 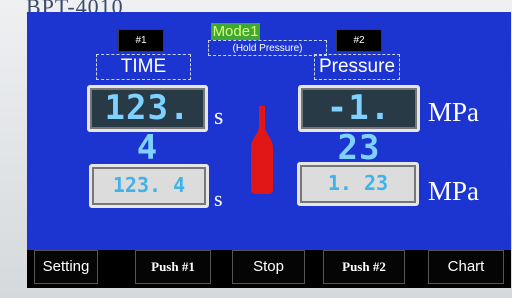 I want to click on push-2-button: Push #2, so click(x=364, y=267).